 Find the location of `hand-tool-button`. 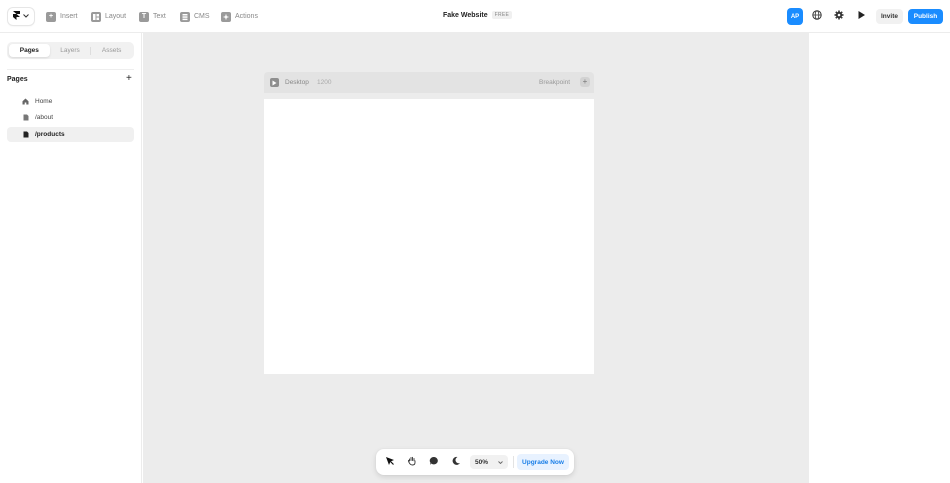

hand-tool-button is located at coordinates (412, 462).